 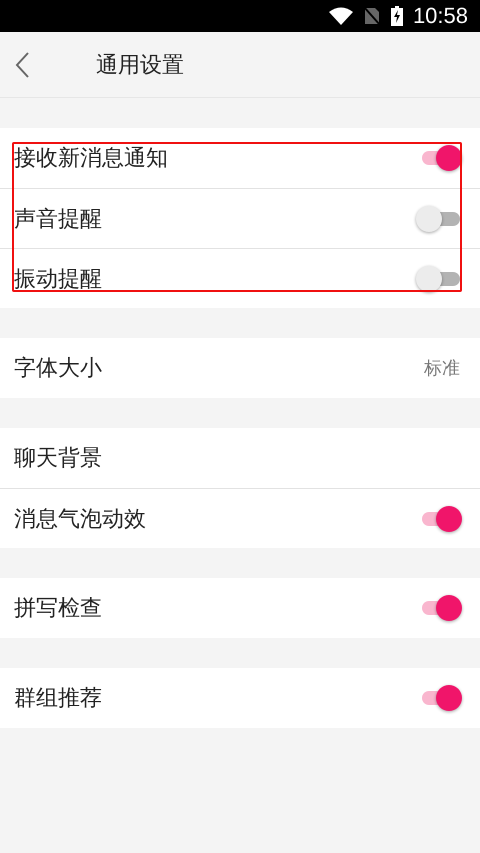 I want to click on wifi-icon, so click(x=340, y=16).